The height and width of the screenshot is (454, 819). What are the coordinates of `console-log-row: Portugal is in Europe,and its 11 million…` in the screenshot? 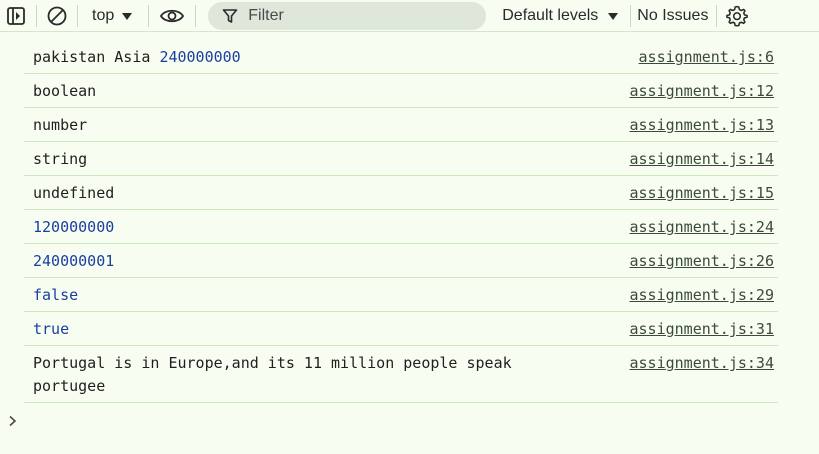 It's located at (401, 374).